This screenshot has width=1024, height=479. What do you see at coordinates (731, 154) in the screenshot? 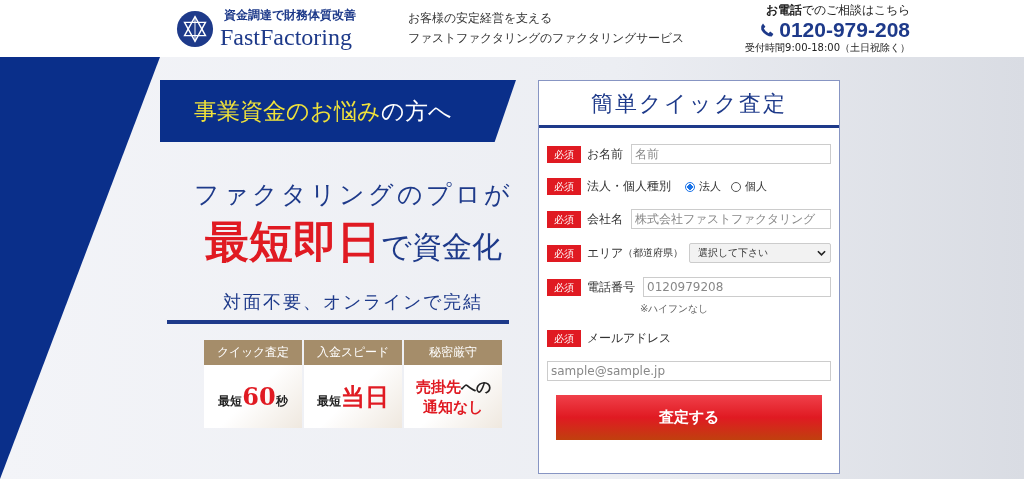
I see `input-field: 名前` at bounding box center [731, 154].